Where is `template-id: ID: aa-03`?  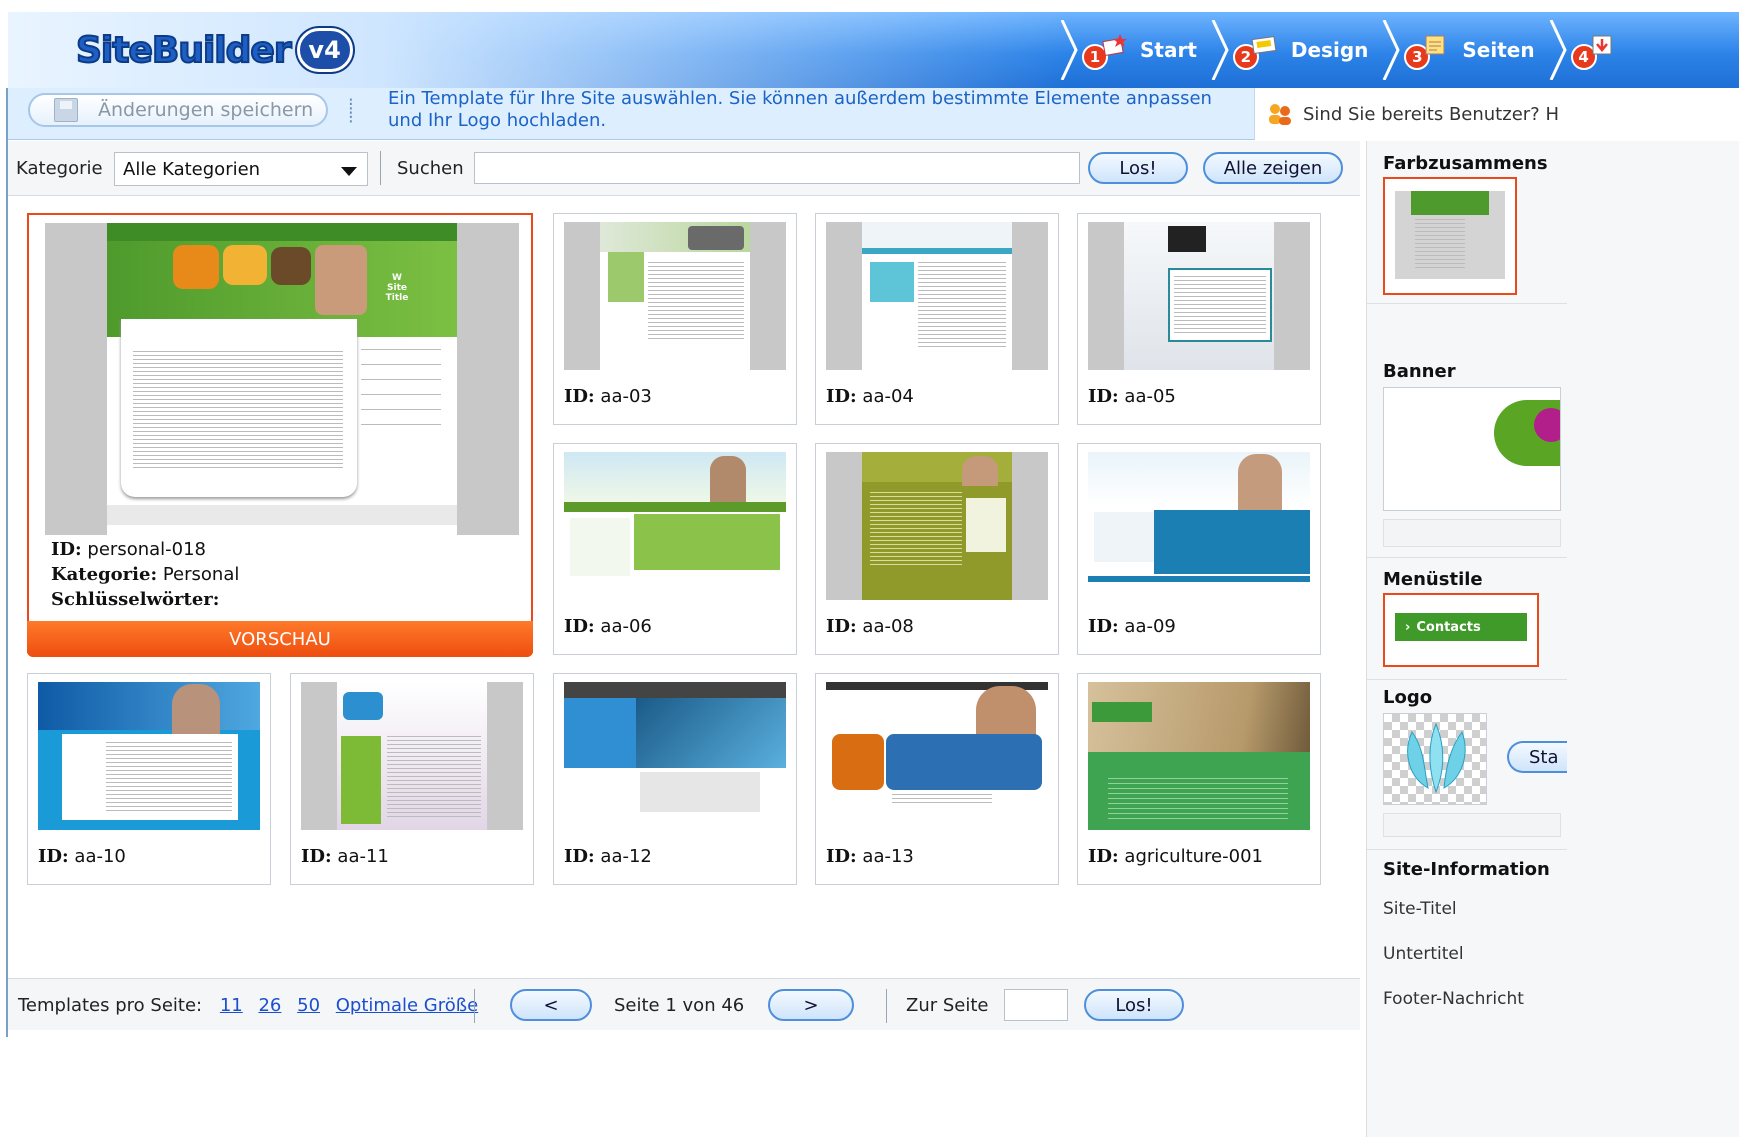
template-id: ID: aa-03 is located at coordinates (608, 396).